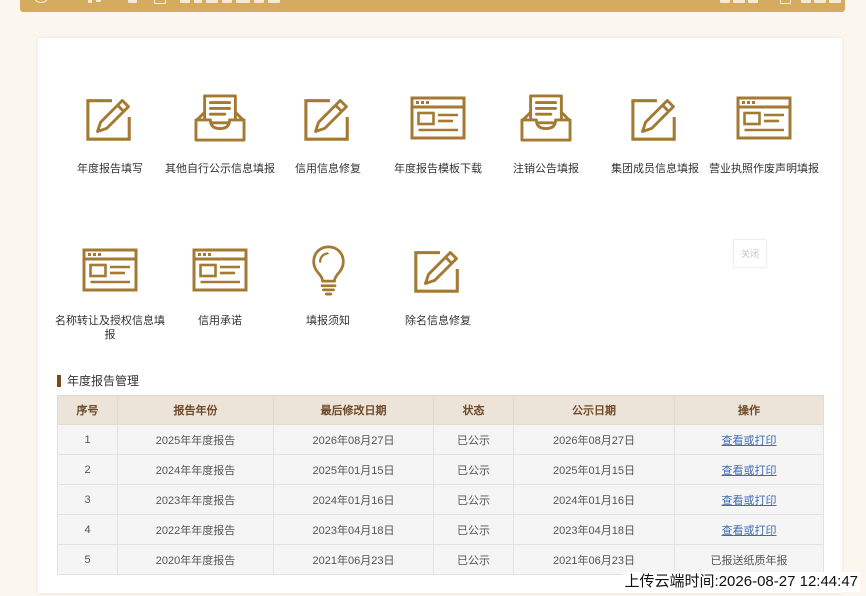  What do you see at coordinates (764, 169) in the screenshot?
I see `menu-item-label: 营业执照作废声明填报` at bounding box center [764, 169].